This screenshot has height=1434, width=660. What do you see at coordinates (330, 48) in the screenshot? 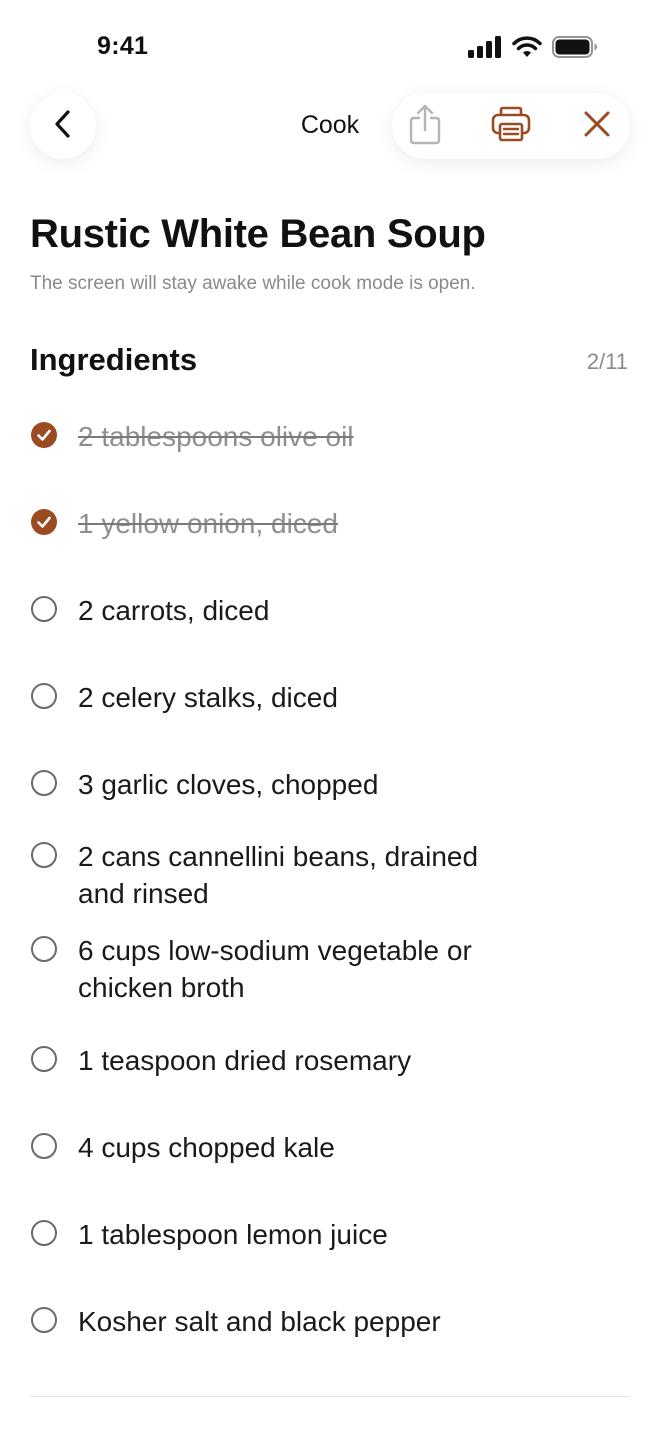
I see `status-bar: 9:41` at bounding box center [330, 48].